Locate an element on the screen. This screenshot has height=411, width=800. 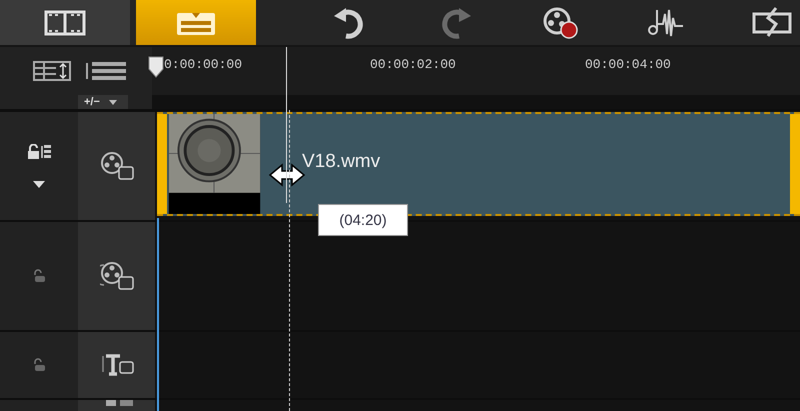
expand-icon is located at coordinates (39, 184).